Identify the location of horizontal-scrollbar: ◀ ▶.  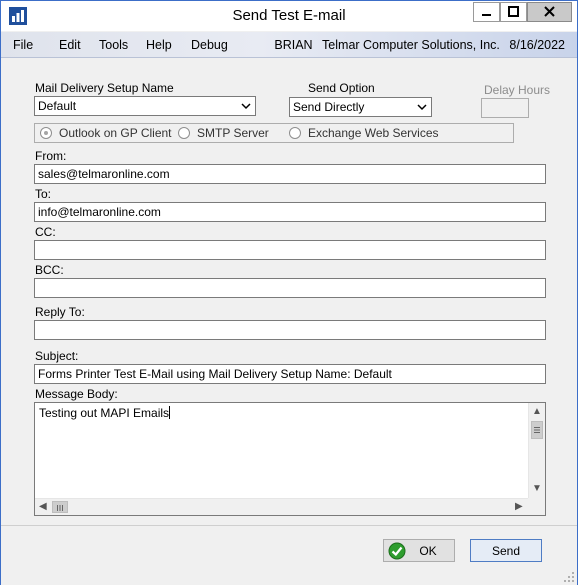
(282, 506).